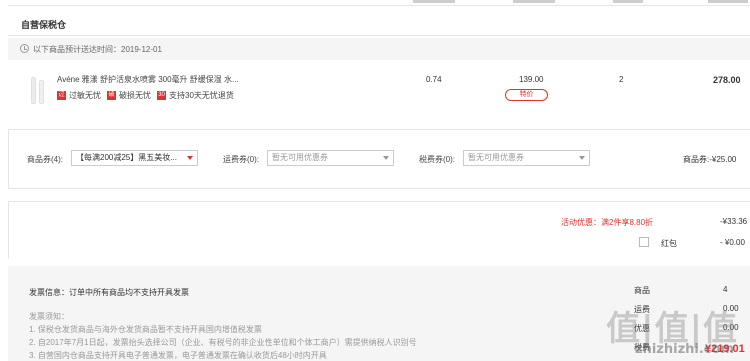 This screenshot has height=361, width=750. What do you see at coordinates (725, 349) in the screenshot?
I see `grand-total: ¥219.01` at bounding box center [725, 349].